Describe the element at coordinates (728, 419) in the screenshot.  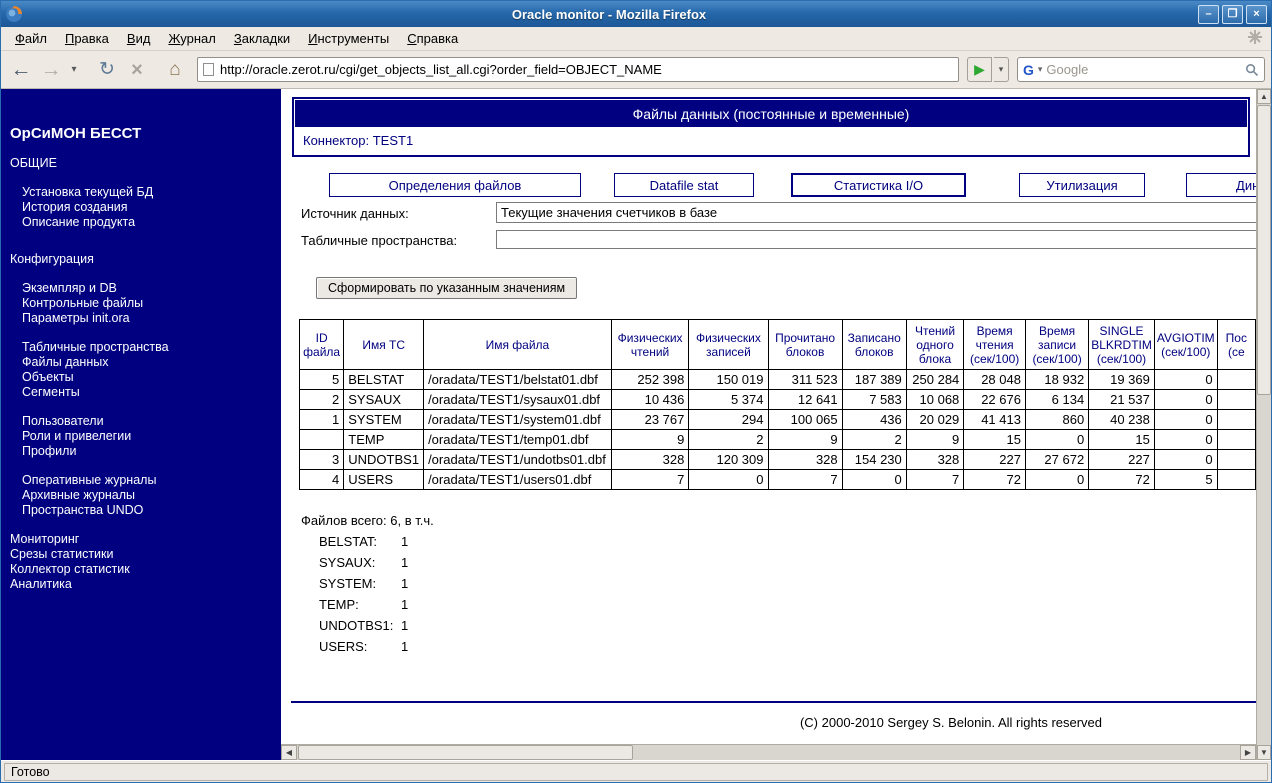
I see `table-cell: 294` at that location.